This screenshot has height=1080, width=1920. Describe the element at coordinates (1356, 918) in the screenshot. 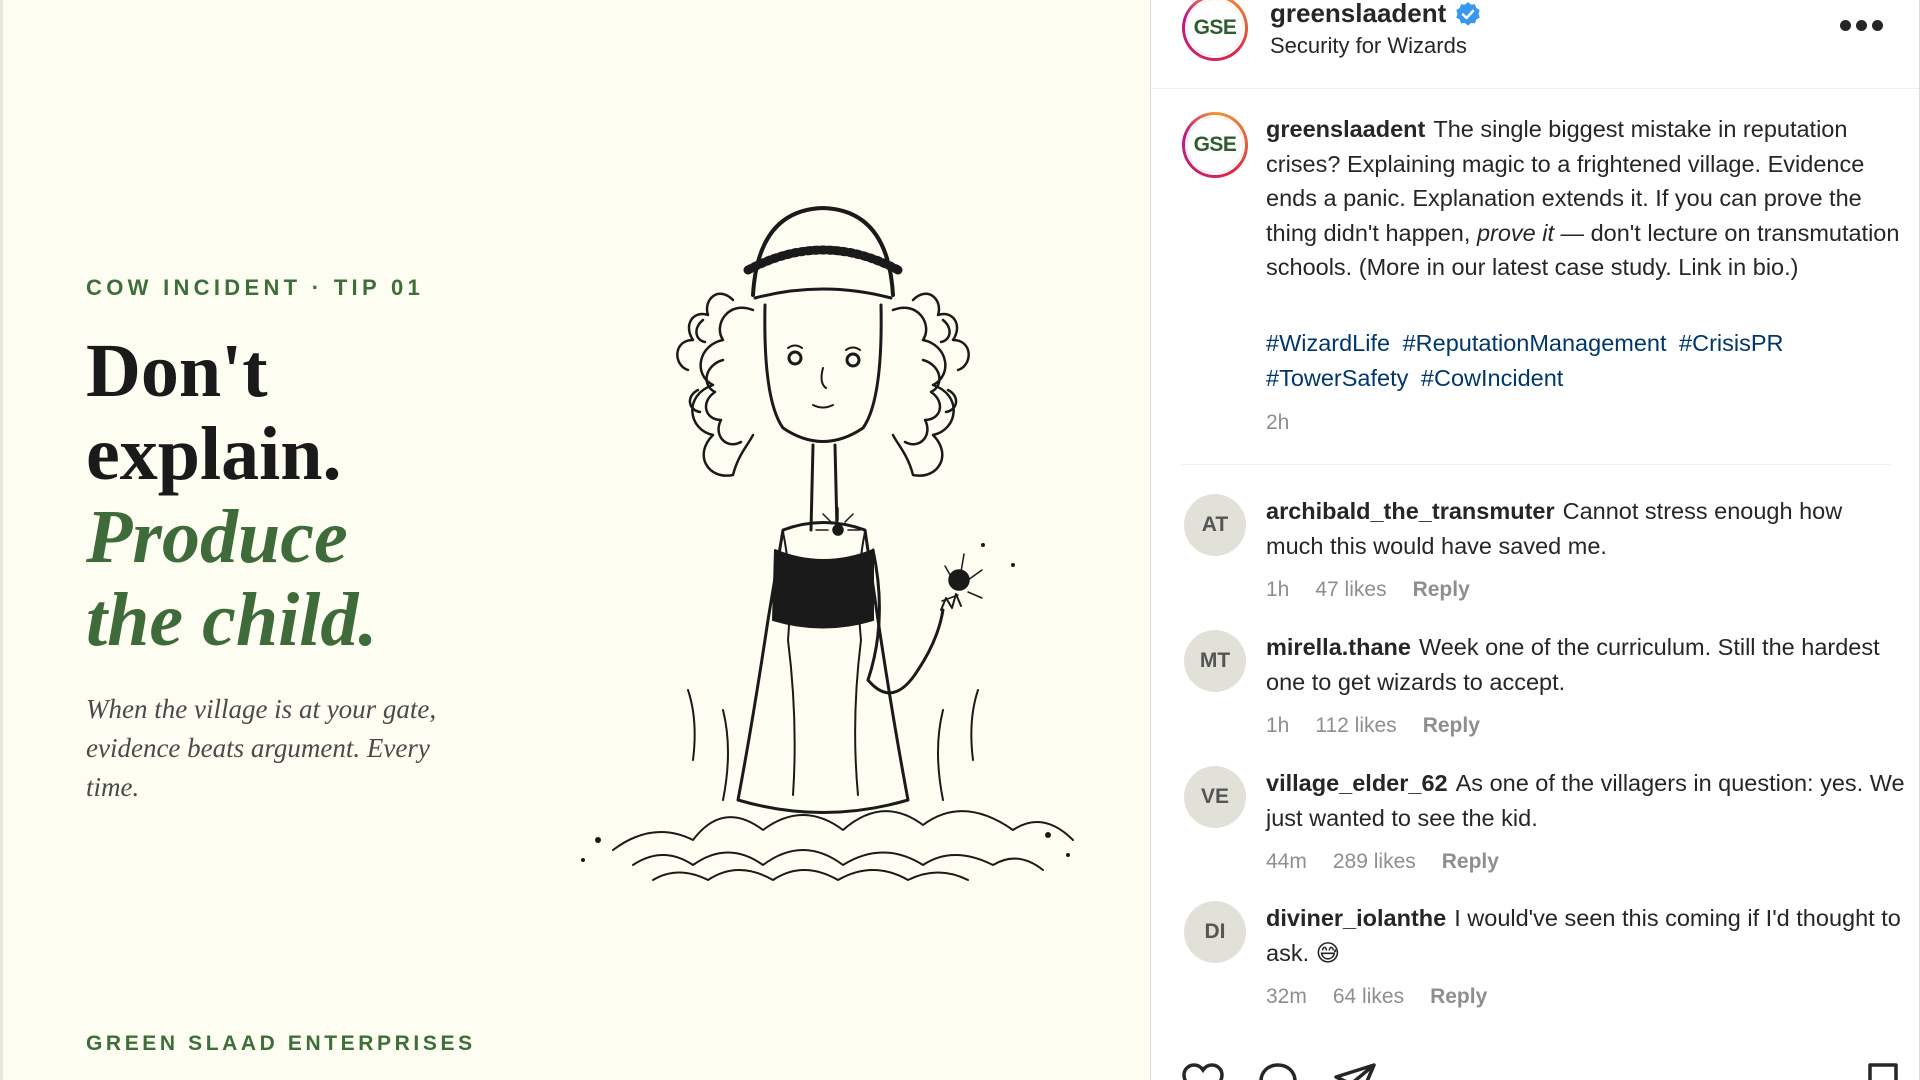

I see `commenter-username: diviner_iolanthe` at that location.